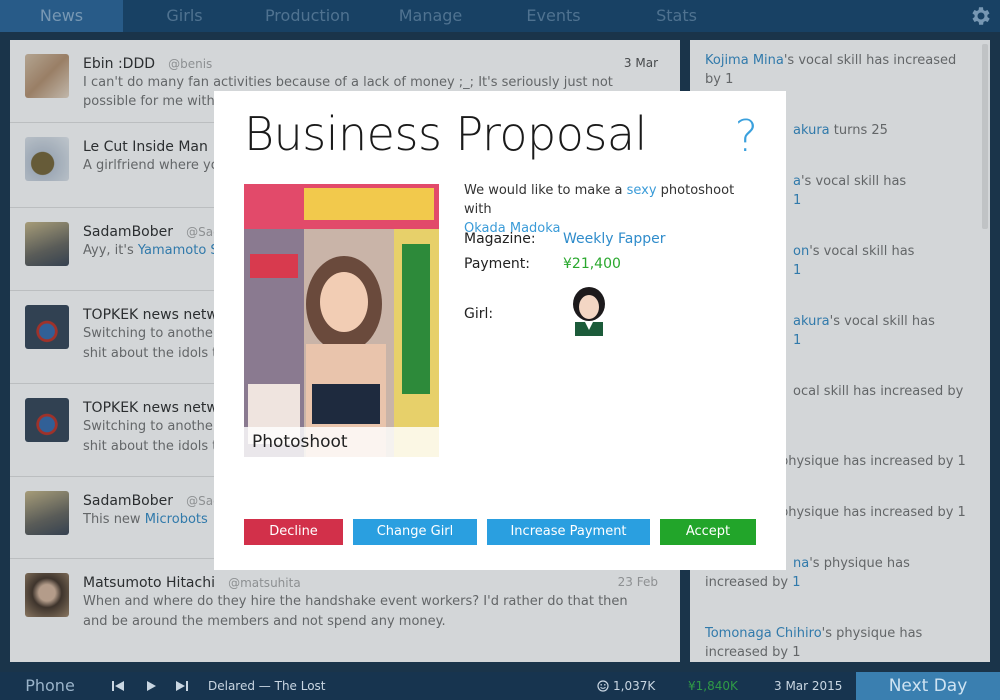  Describe the element at coordinates (928, 686) in the screenshot. I see `next-day-button: Next Day` at that location.